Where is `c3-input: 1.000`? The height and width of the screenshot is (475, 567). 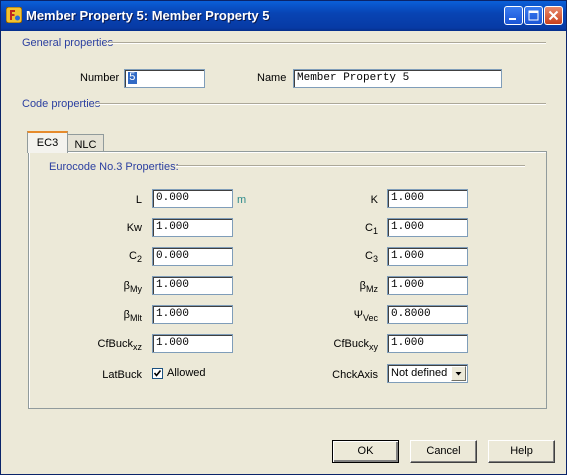
c3-input: 1.000 is located at coordinates (427, 256).